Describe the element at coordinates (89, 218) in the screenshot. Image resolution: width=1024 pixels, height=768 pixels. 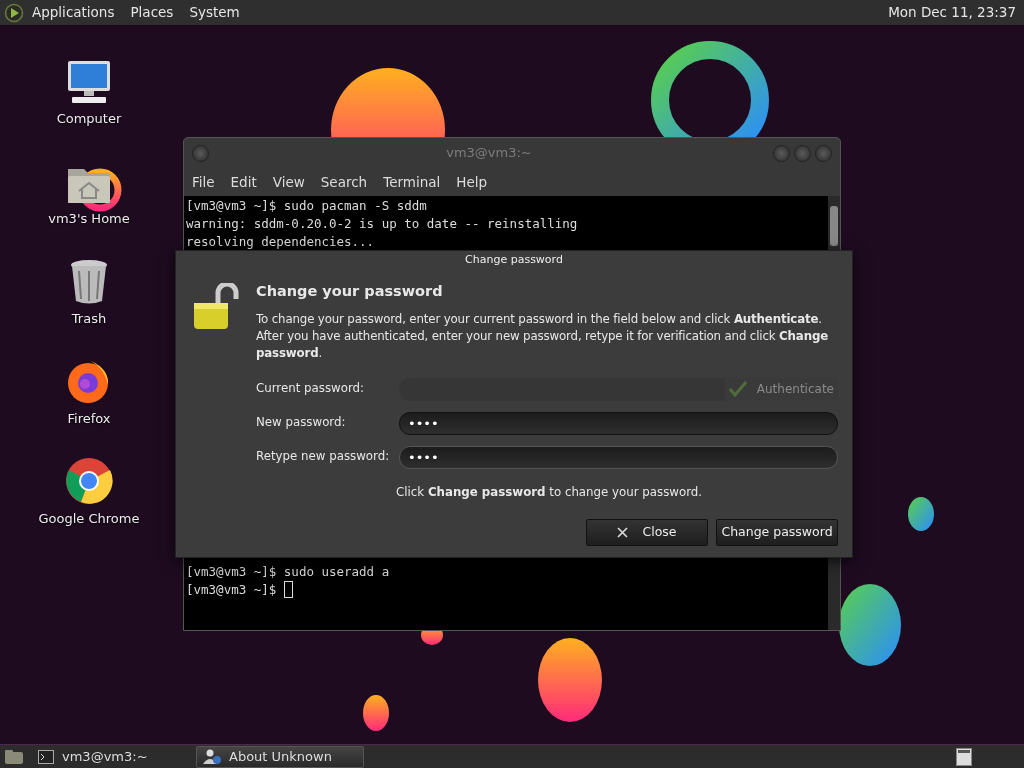
I see `desktop-icon-label: vm3's Home` at that location.